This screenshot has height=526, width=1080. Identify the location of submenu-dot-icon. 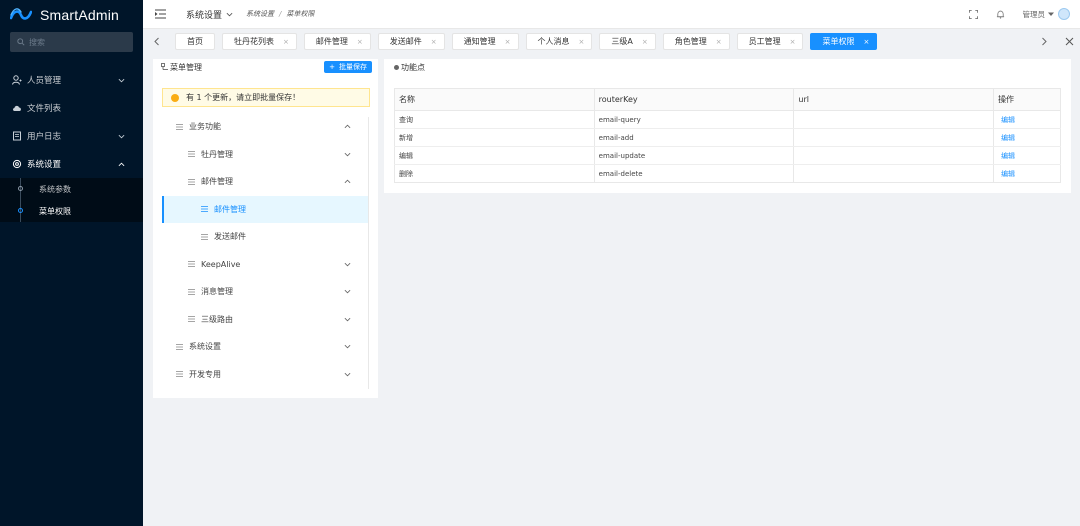
(20, 210).